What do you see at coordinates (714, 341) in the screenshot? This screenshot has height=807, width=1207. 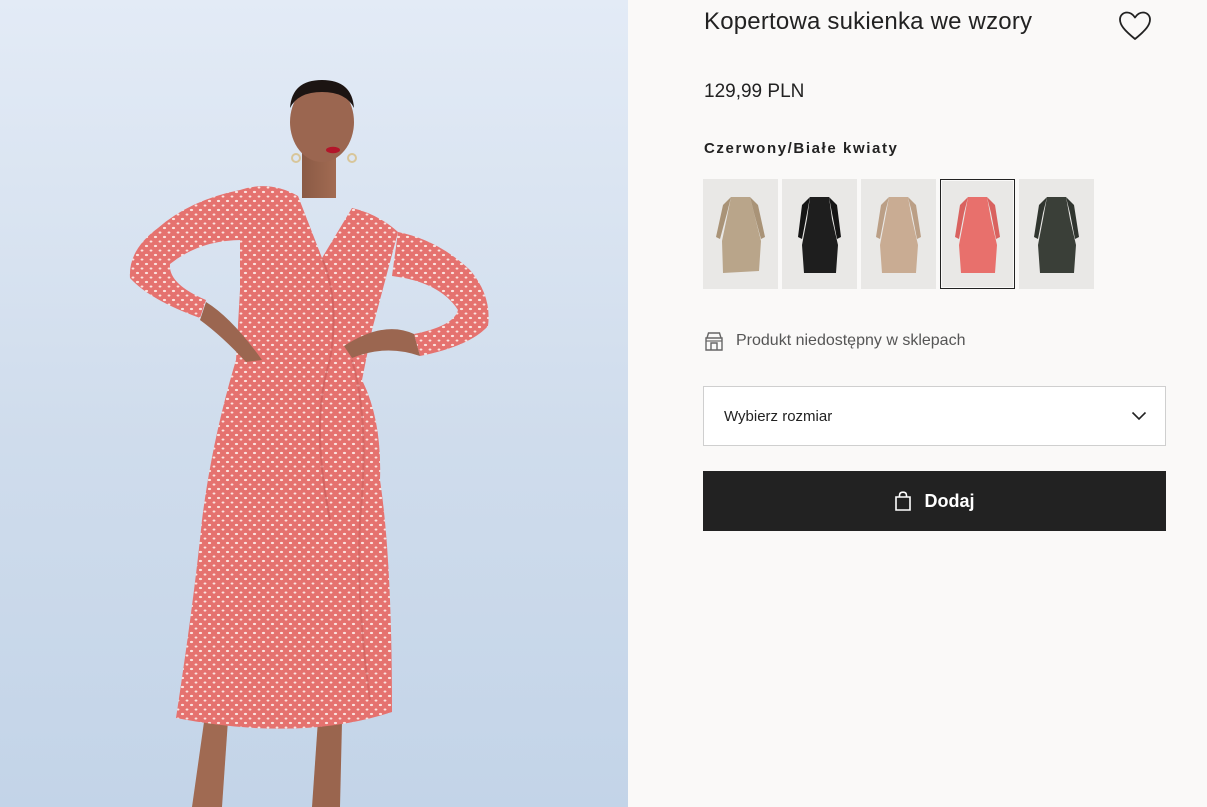 I see `store-icon` at bounding box center [714, 341].